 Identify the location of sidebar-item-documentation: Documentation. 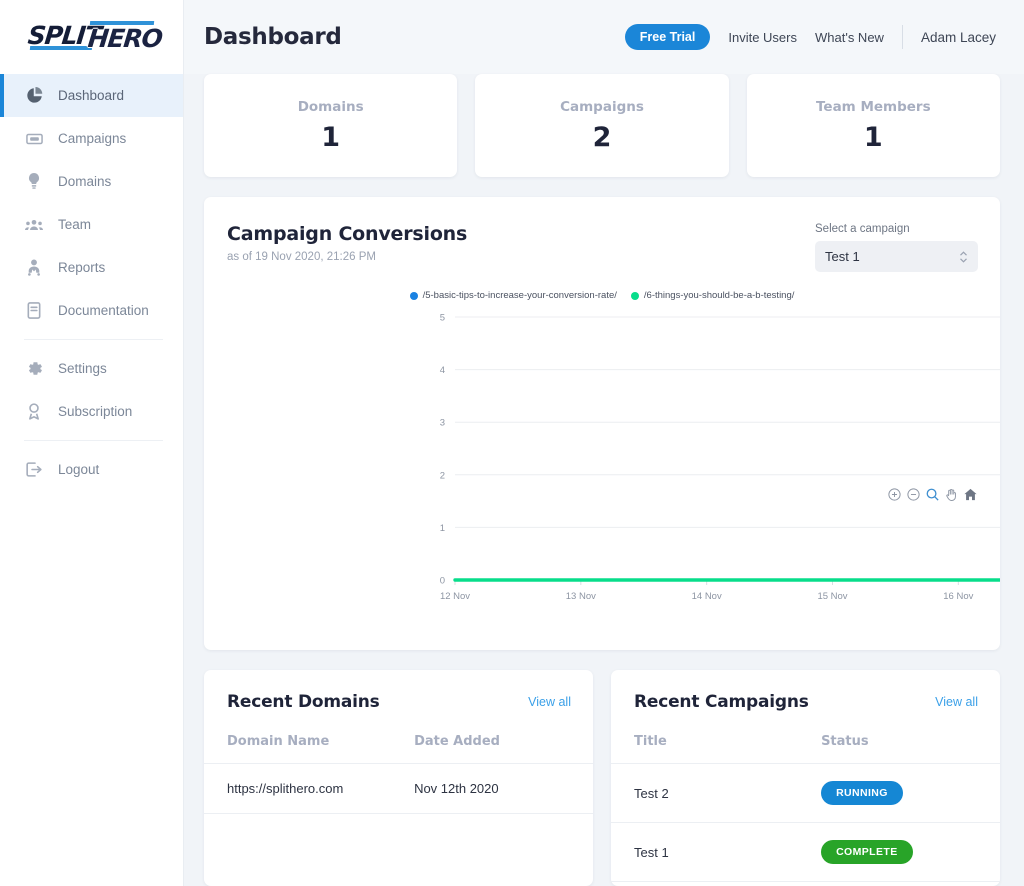
(91, 310).